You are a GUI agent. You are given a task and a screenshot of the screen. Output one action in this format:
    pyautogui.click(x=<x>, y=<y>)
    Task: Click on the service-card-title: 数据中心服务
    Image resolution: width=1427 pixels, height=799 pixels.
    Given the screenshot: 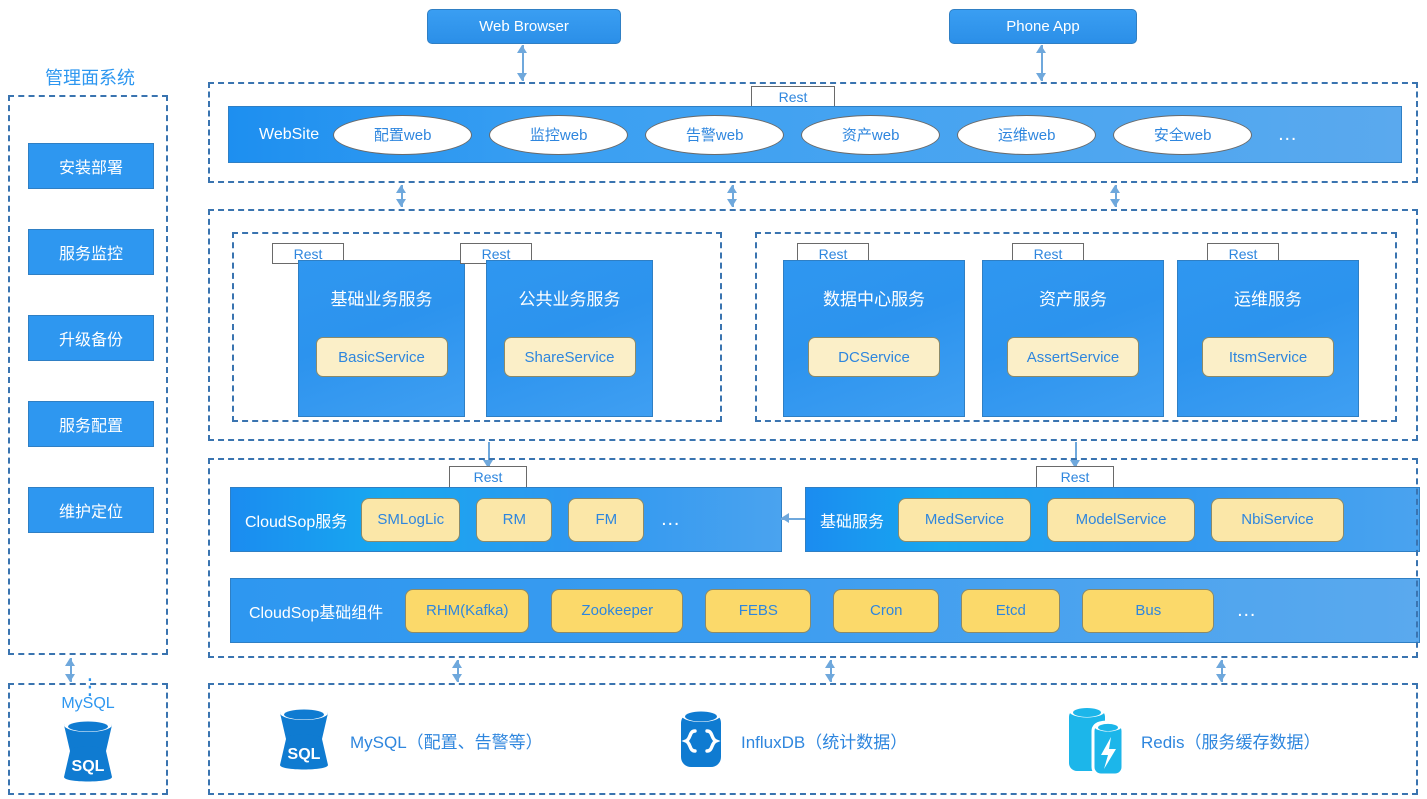 What is the action you would take?
    pyautogui.click(x=874, y=299)
    